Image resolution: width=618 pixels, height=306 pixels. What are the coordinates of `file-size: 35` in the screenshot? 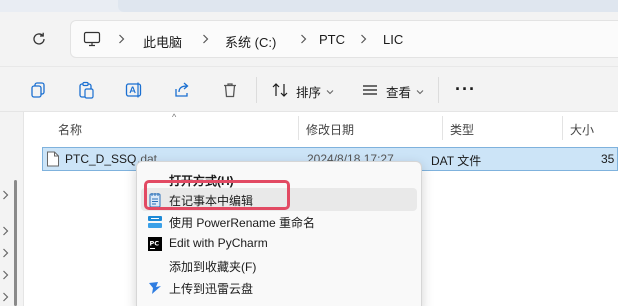 It's located at (608, 159).